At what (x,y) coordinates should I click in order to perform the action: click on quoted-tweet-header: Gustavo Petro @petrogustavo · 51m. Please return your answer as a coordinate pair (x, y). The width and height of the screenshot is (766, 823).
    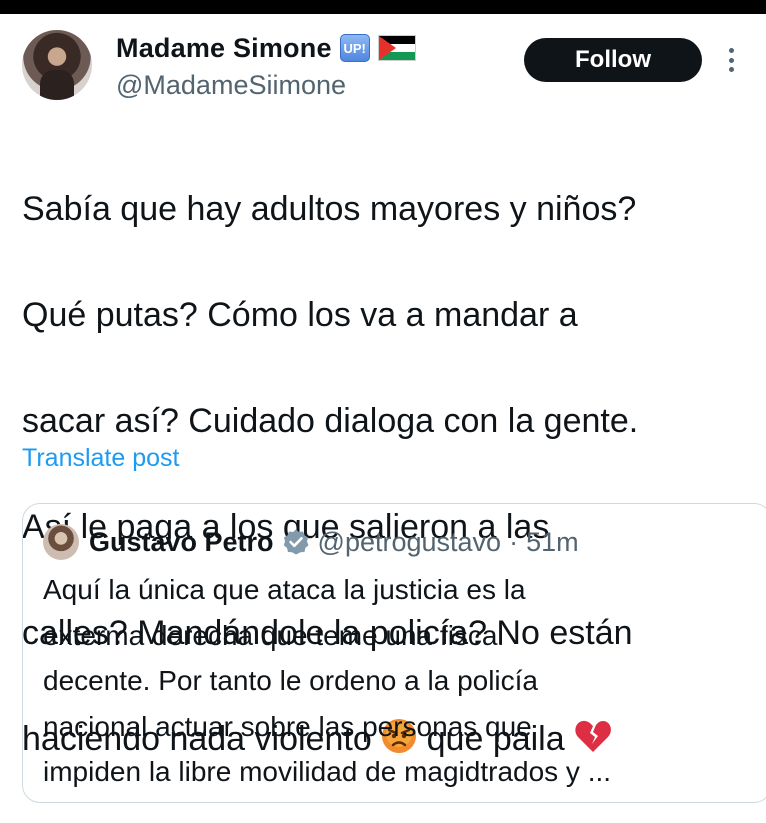
    Looking at the image, I should click on (334, 542).